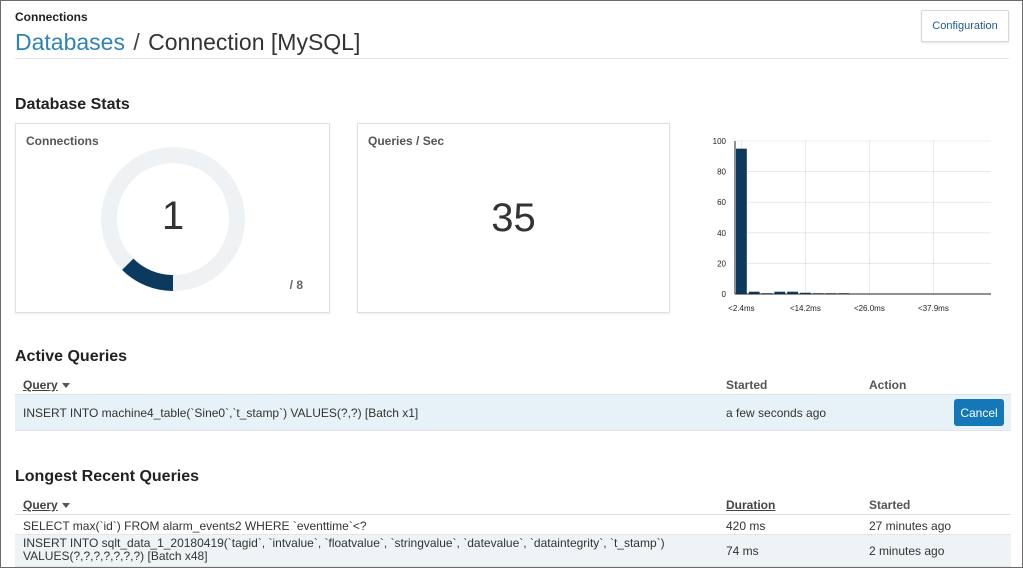 Image resolution: width=1023 pixels, height=568 pixels. I want to click on longest-query-column-header: Query, so click(46, 505).